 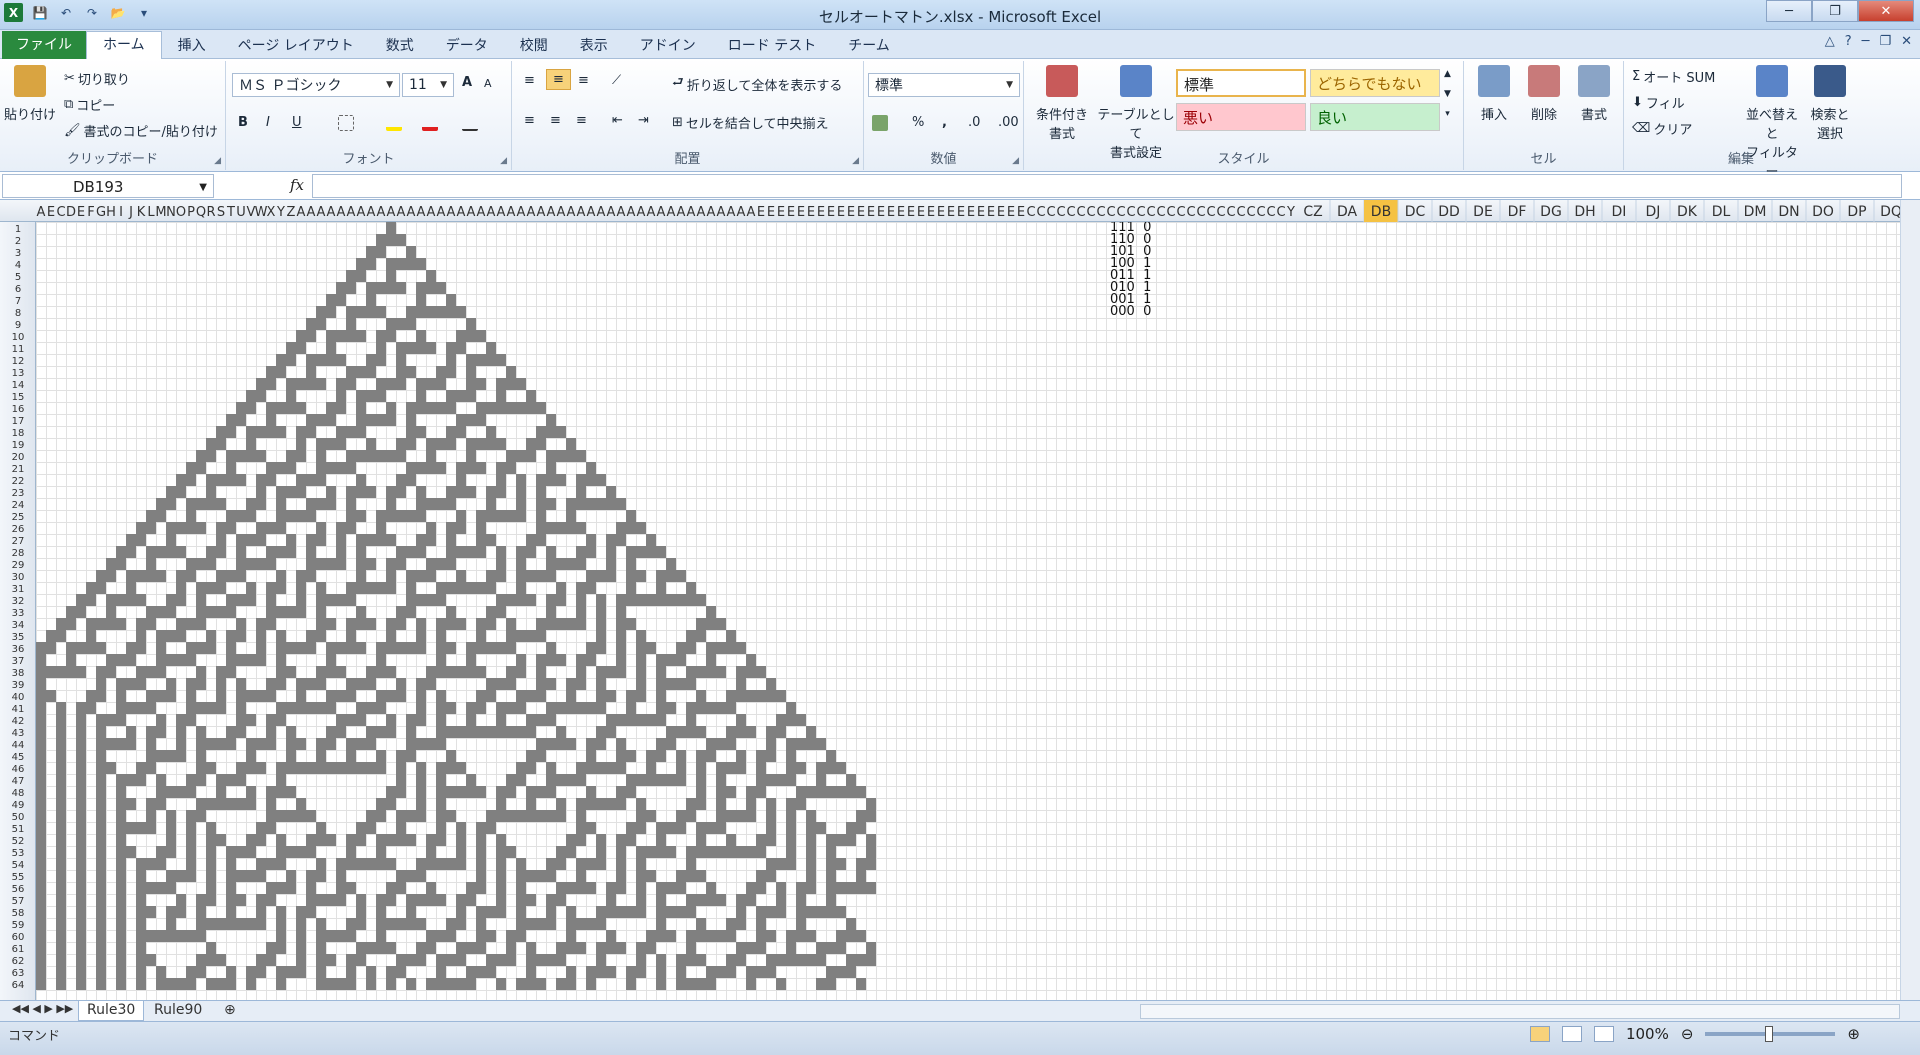 What do you see at coordinates (178, 1011) in the screenshot?
I see `sheet-tab-rule90: Rule90` at bounding box center [178, 1011].